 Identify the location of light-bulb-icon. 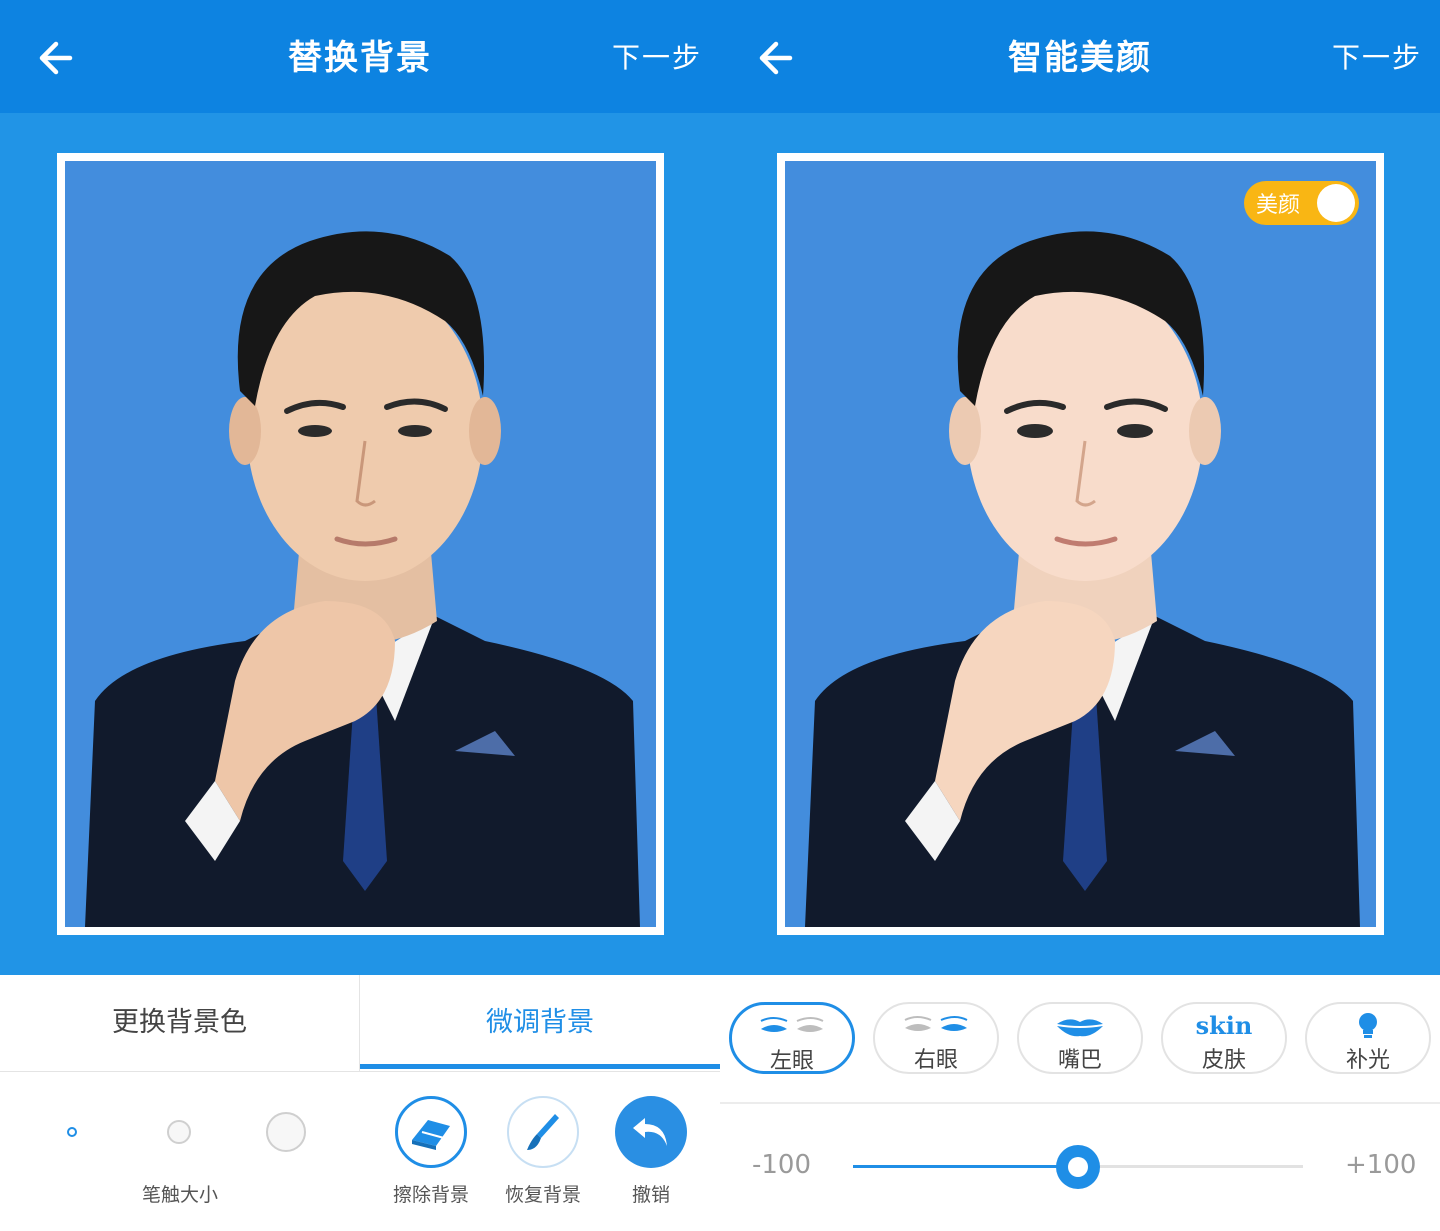
(1368, 1025).